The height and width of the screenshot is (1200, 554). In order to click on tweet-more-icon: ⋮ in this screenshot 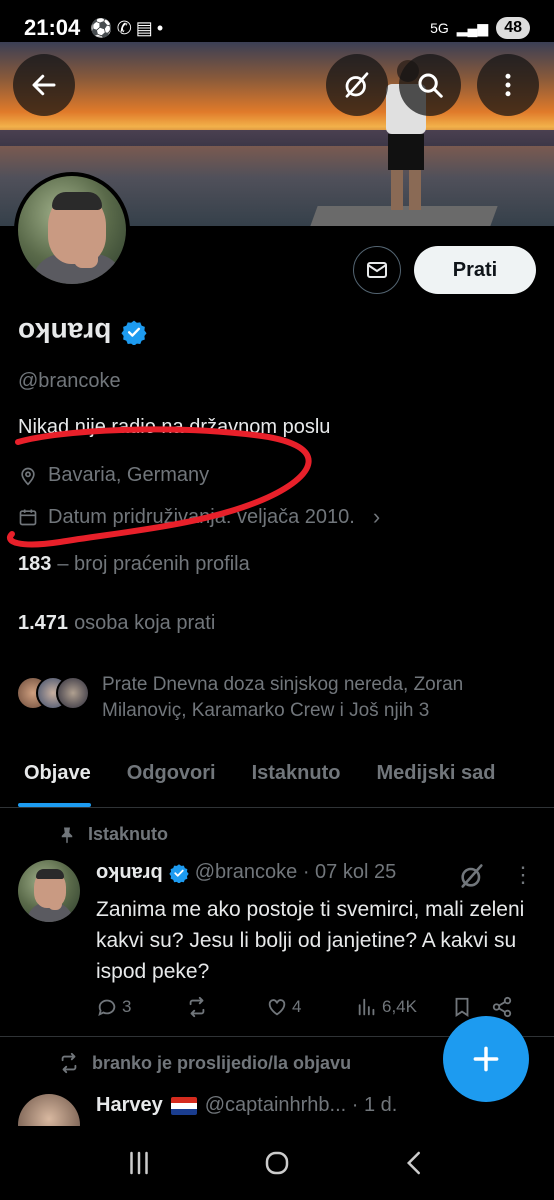, I will do `click(523, 875)`.